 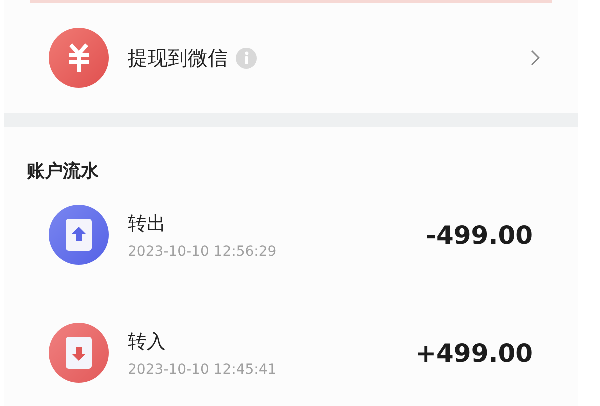 I want to click on transaction-title: 转出, so click(x=147, y=224).